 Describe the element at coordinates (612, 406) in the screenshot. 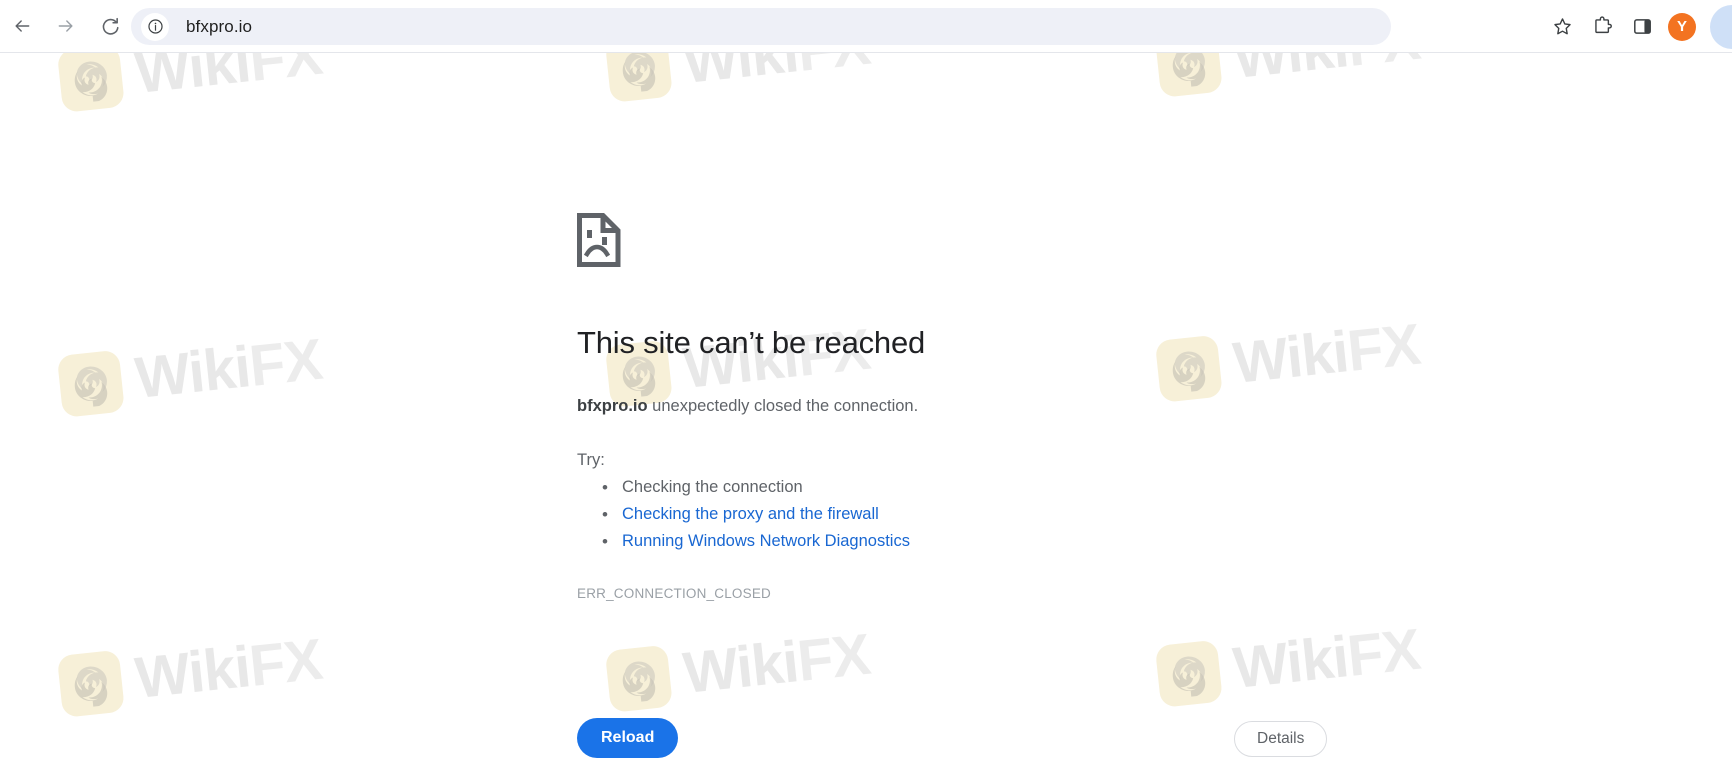

I see `error-domain: bfxpro.io` at that location.